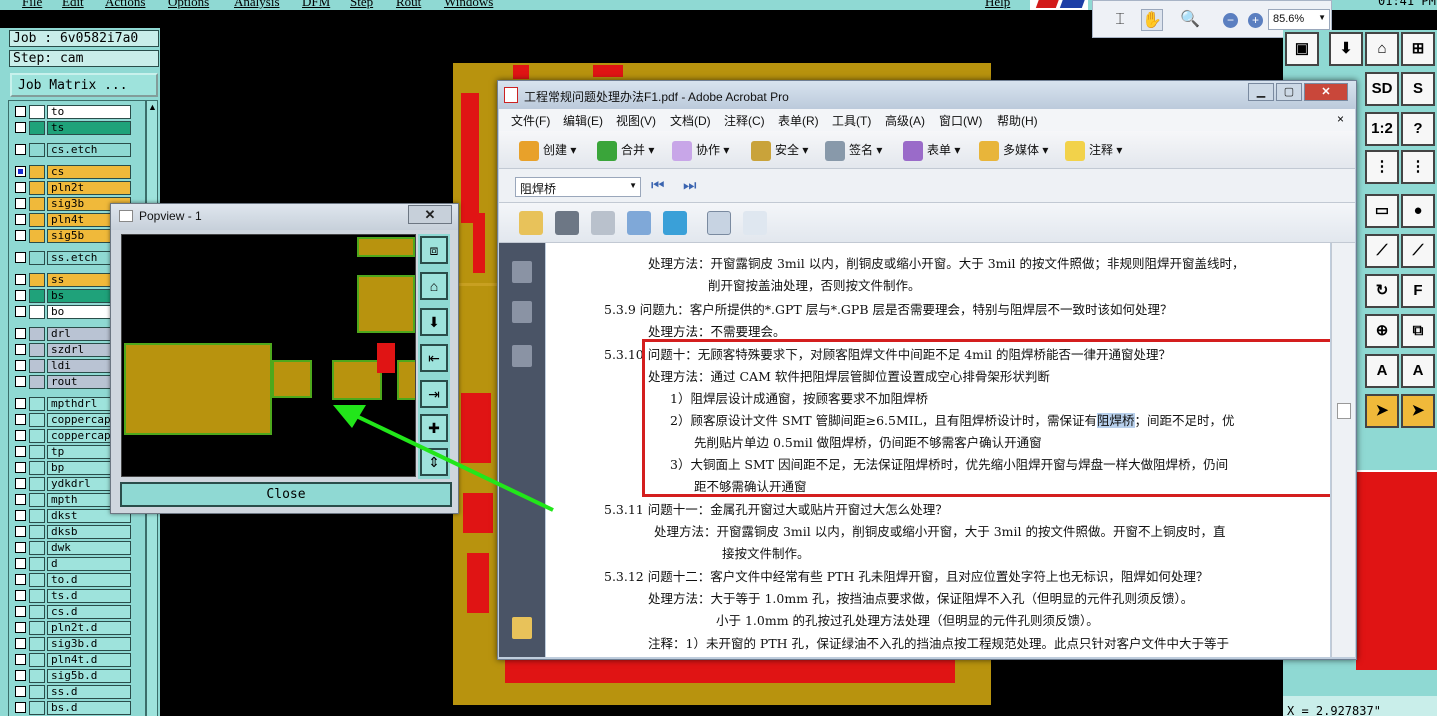 This screenshot has height=716, width=1437. I want to click on flip-icon: F, so click(1418, 291).